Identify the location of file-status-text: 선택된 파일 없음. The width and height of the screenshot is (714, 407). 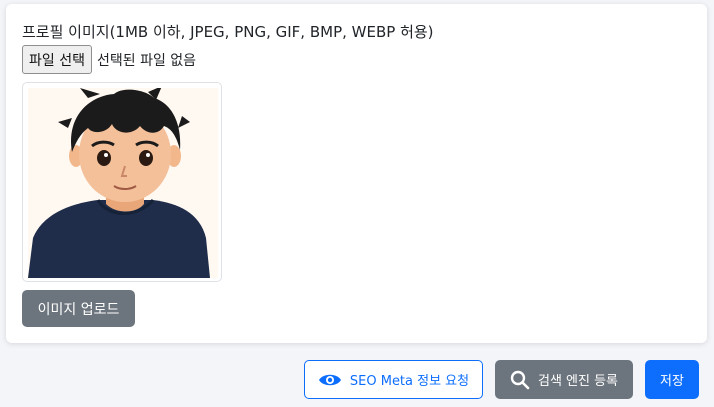
(146, 60).